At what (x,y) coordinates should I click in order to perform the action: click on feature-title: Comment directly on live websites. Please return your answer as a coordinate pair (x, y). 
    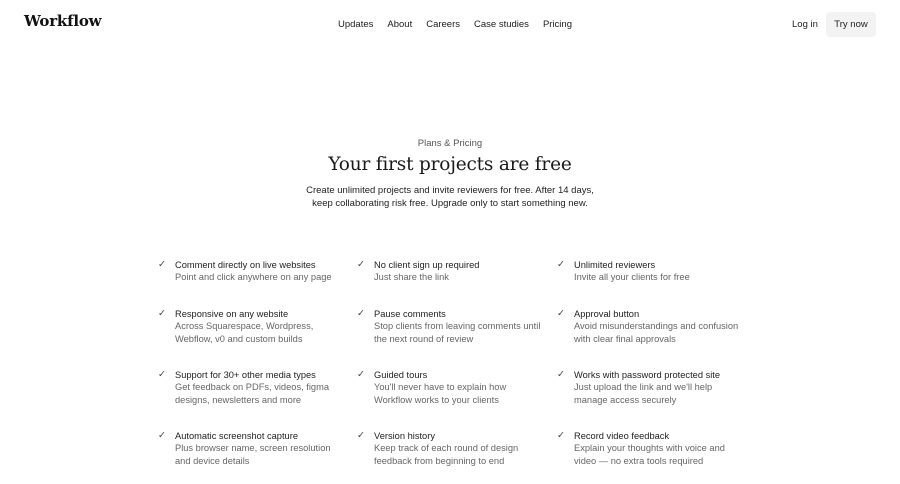
    Looking at the image, I should click on (245, 265).